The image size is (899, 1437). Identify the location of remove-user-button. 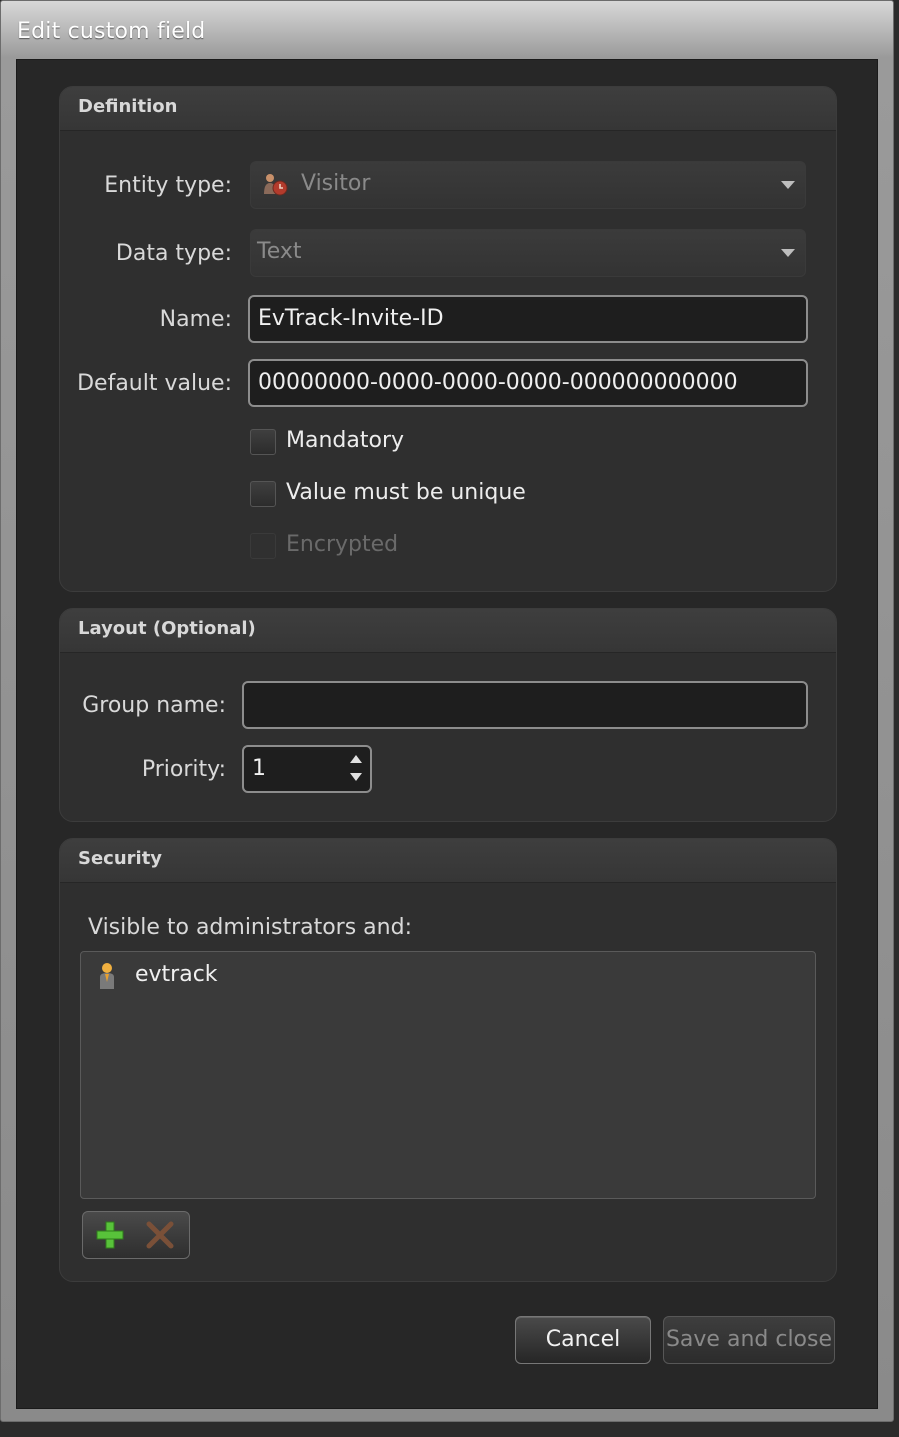
(159, 1235).